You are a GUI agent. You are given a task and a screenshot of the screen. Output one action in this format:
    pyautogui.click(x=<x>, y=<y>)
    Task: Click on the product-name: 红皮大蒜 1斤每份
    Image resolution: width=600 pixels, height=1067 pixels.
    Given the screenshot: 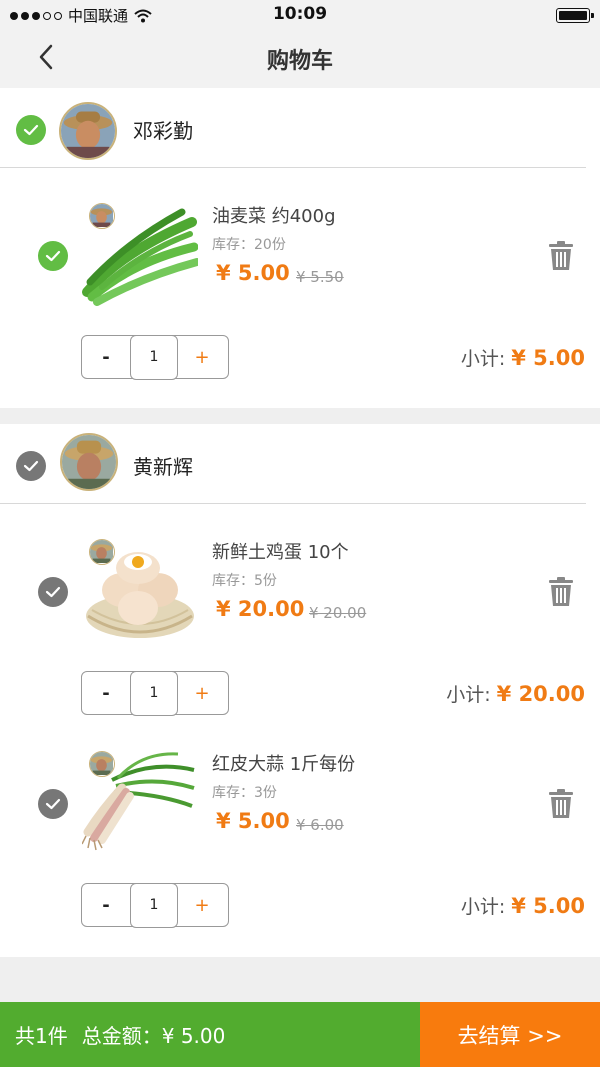 What is the action you would take?
    pyautogui.click(x=284, y=764)
    